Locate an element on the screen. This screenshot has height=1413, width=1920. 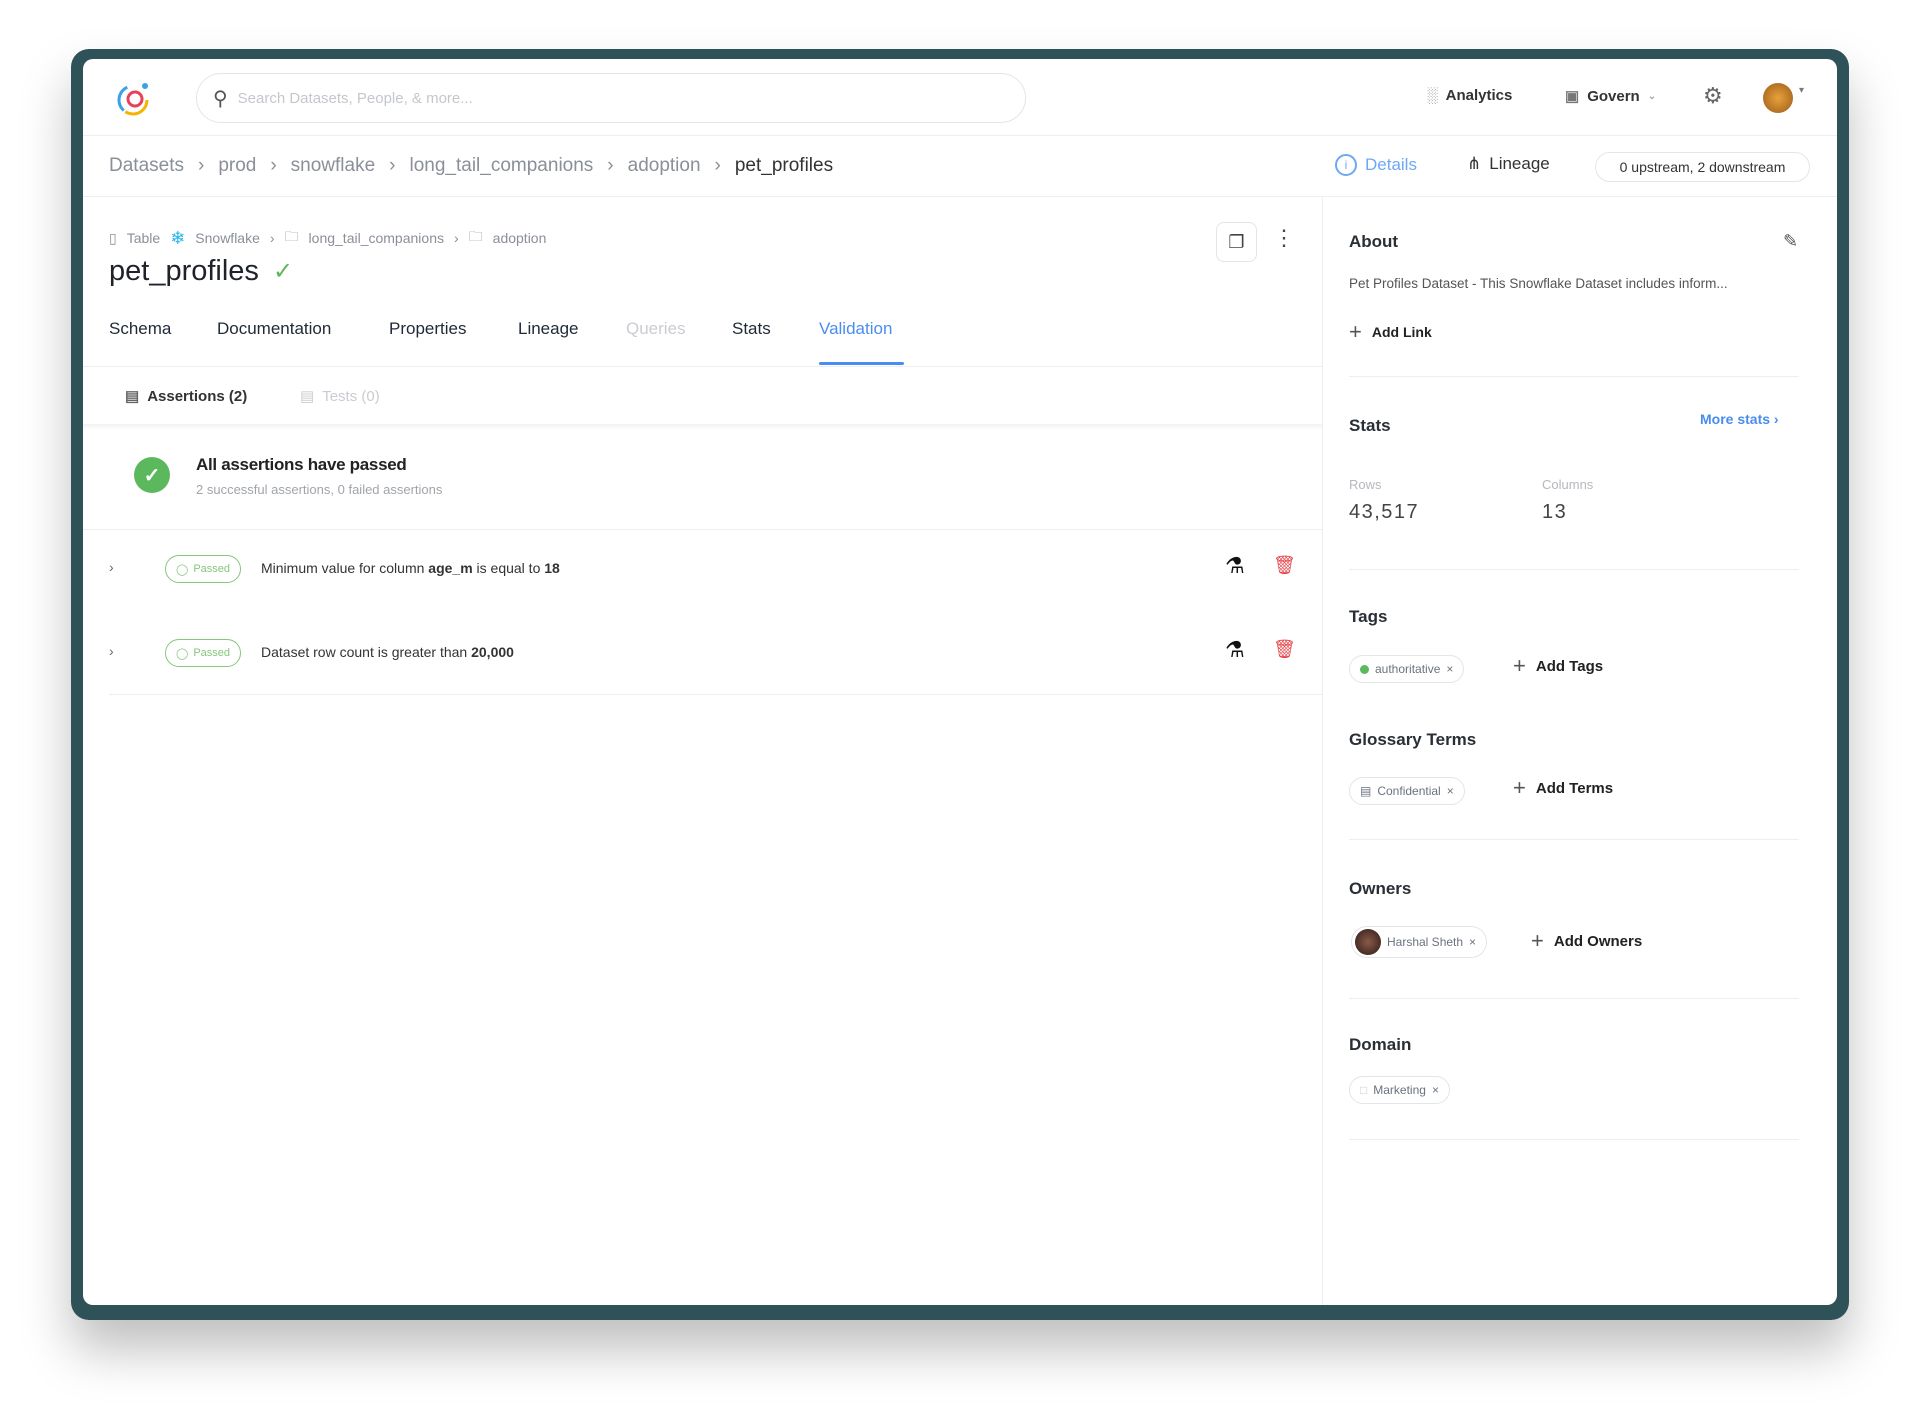
summary-title: All assertions have passed is located at coordinates (301, 464).